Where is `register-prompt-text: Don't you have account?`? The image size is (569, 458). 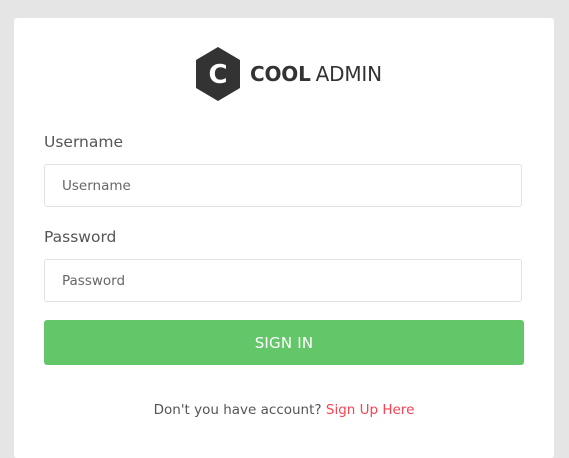
register-prompt-text: Don't you have account? is located at coordinates (237, 410).